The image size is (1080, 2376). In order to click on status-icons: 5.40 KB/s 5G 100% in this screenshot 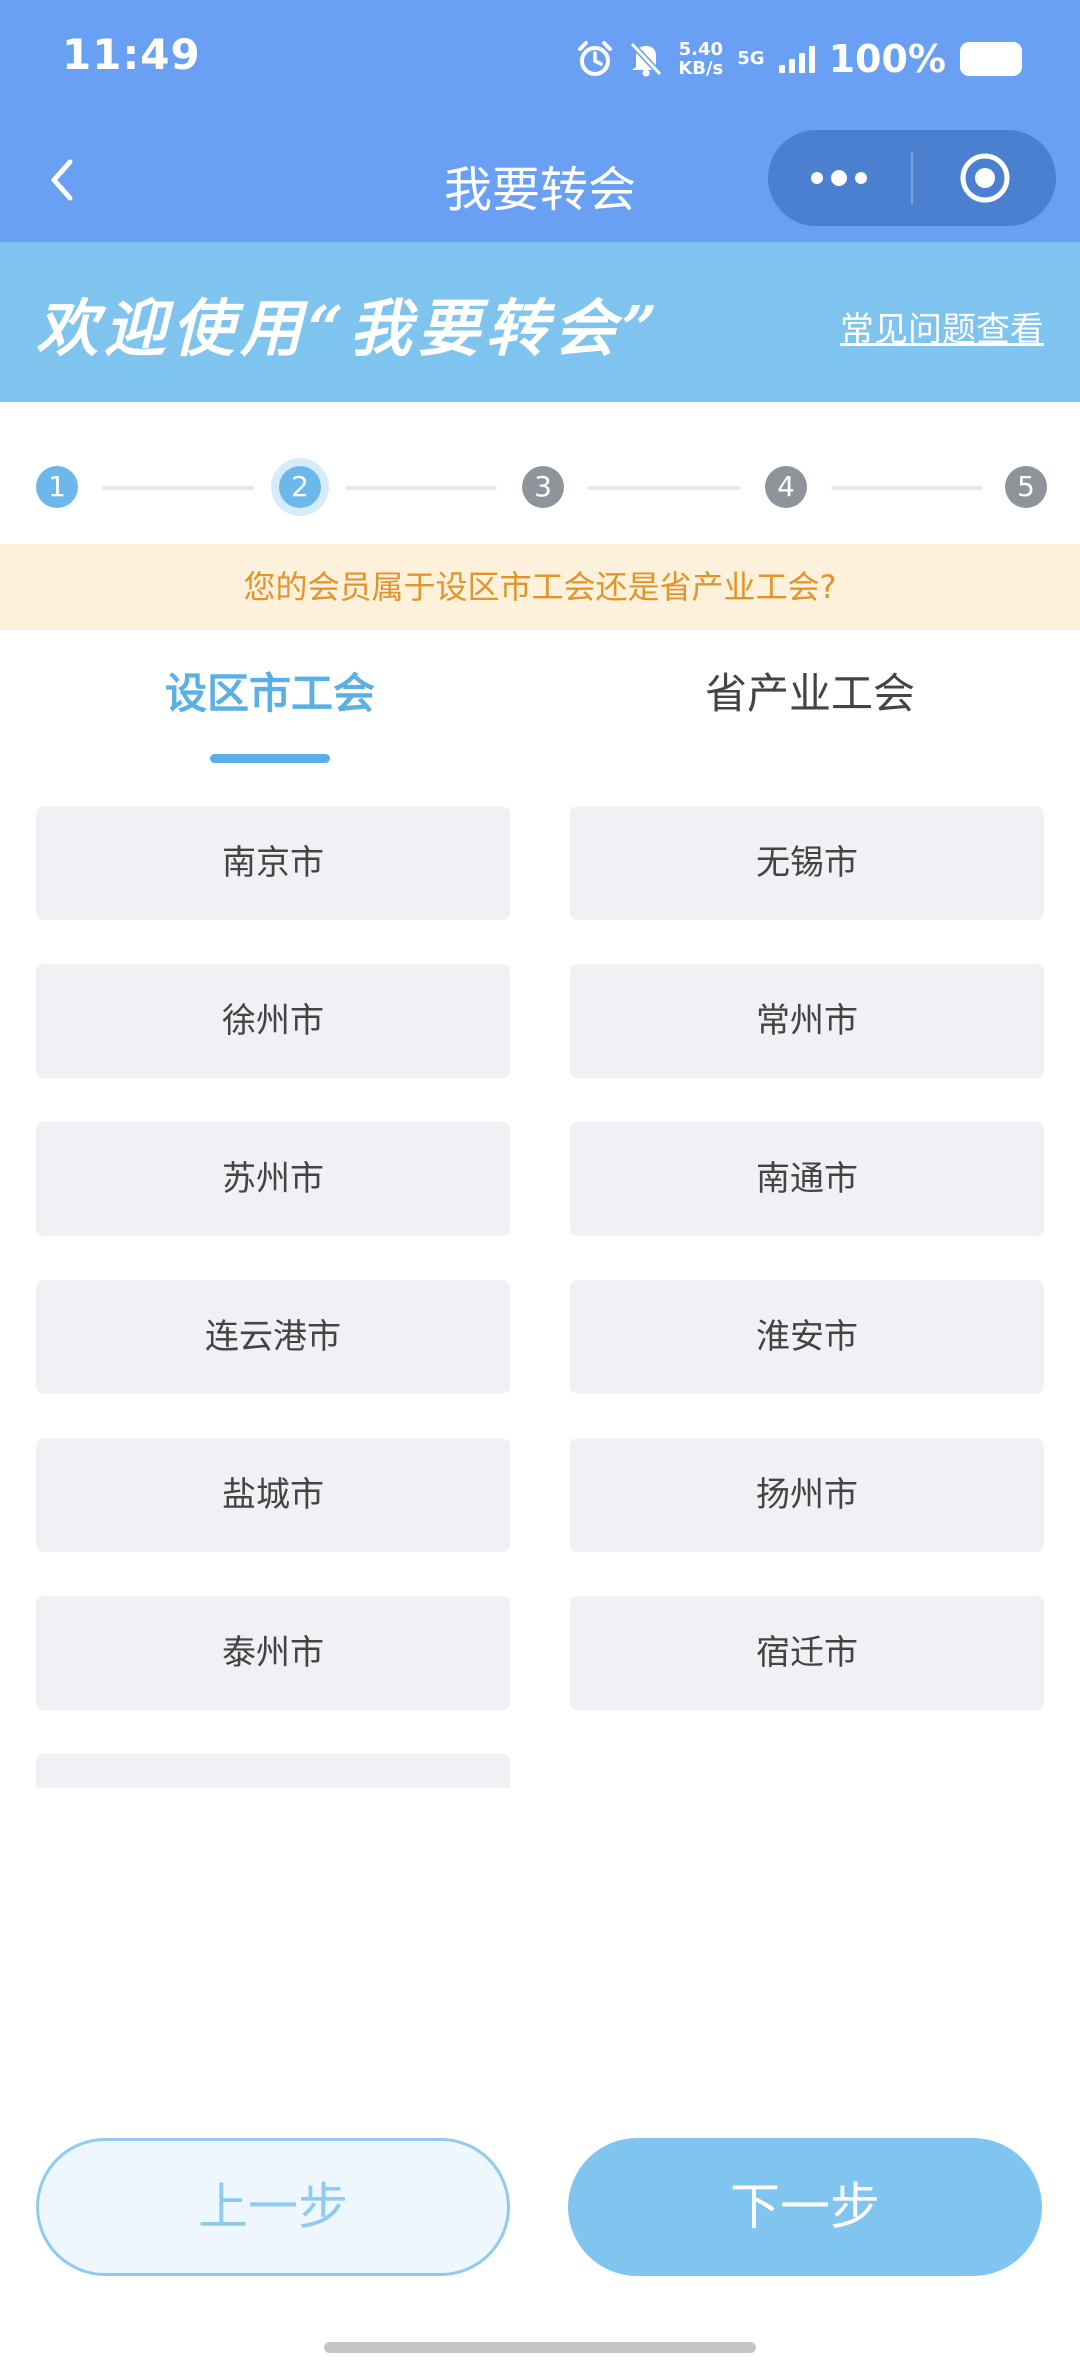, I will do `click(799, 59)`.